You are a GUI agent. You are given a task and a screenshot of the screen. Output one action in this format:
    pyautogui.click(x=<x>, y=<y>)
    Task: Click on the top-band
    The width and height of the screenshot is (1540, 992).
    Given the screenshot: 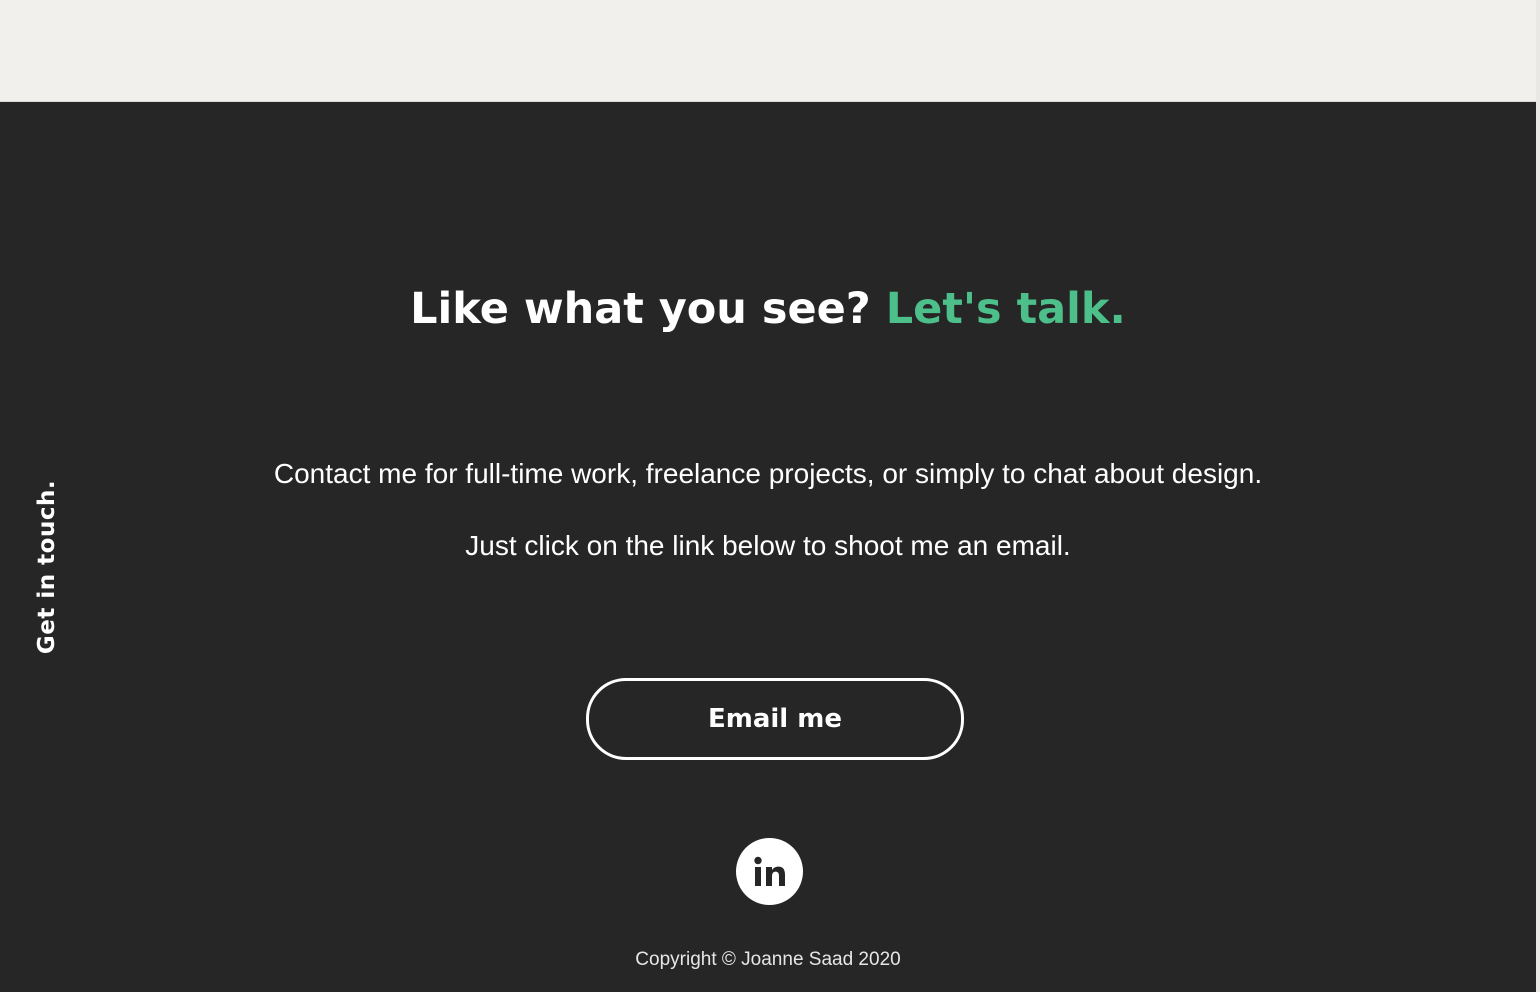 What is the action you would take?
    pyautogui.click(x=768, y=51)
    